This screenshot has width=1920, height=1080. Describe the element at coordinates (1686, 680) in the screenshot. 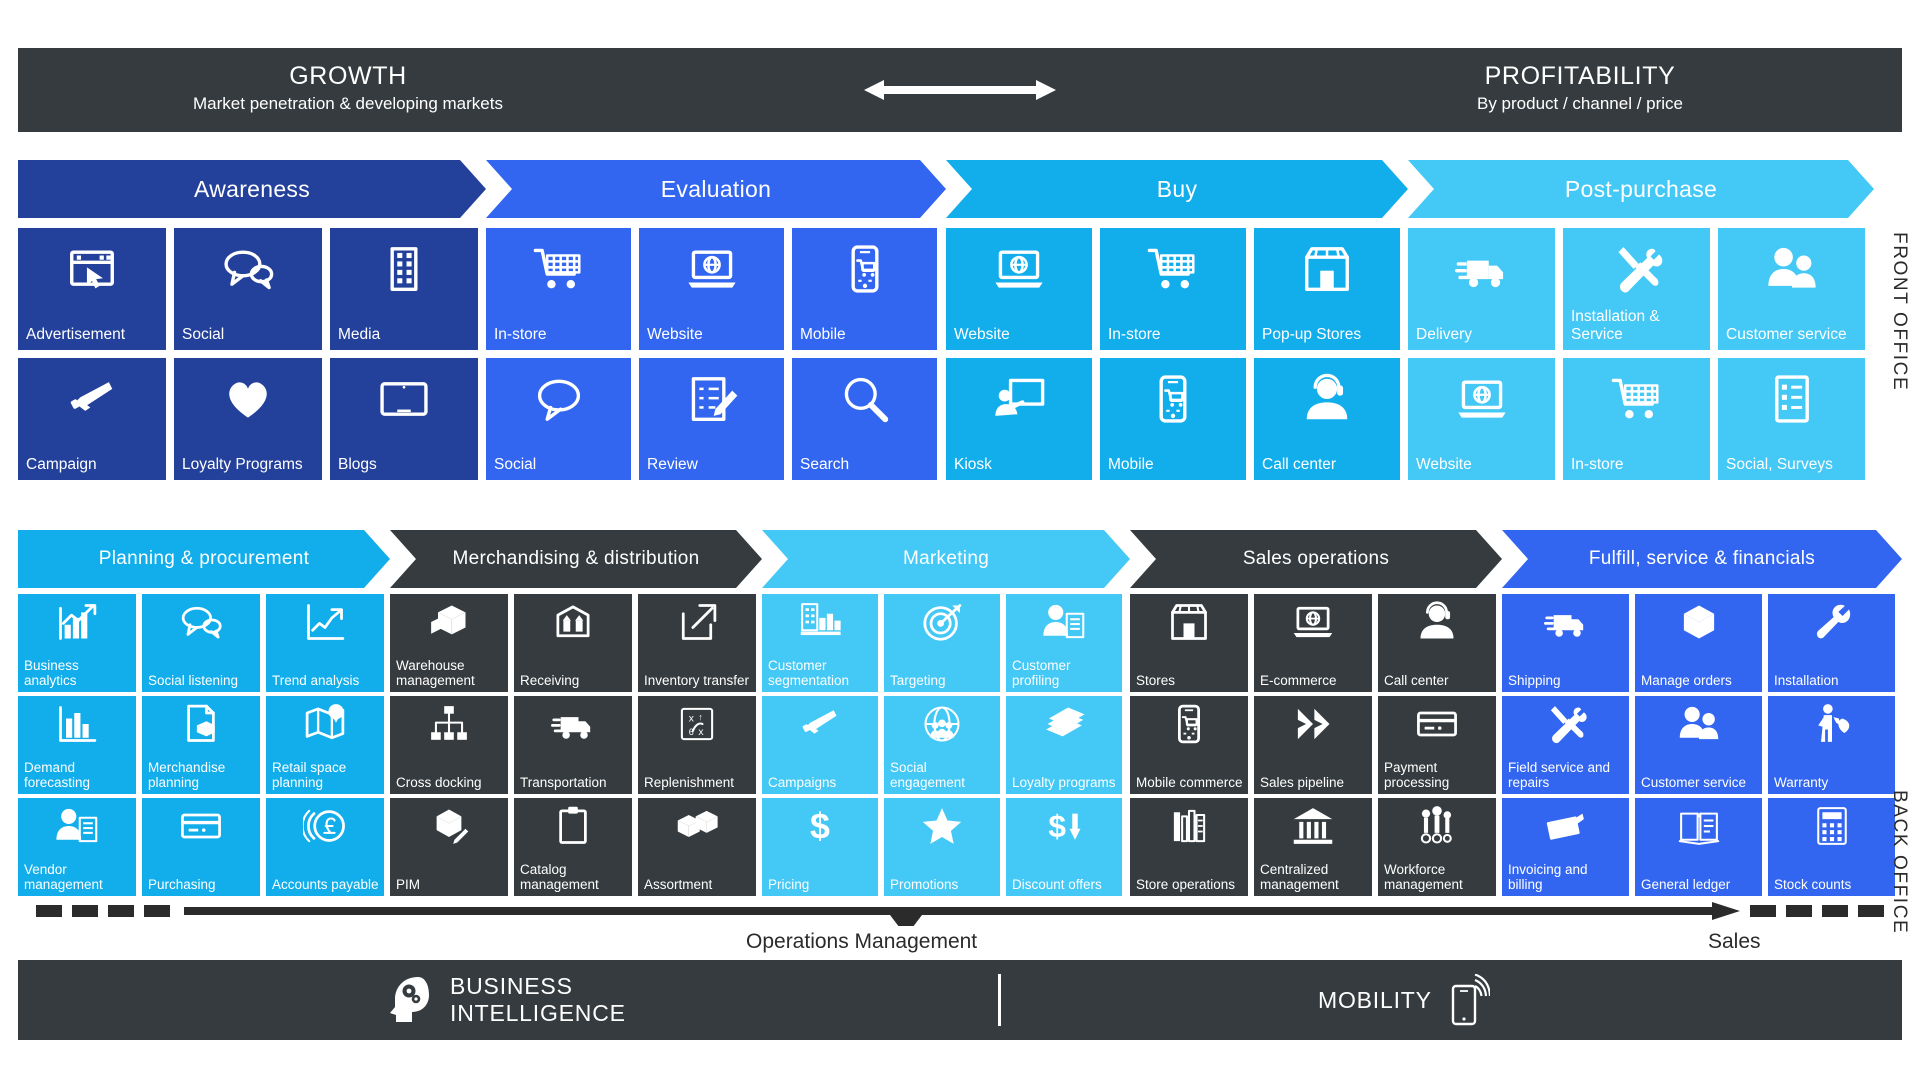

I see `tile-label: Manage orders` at that location.